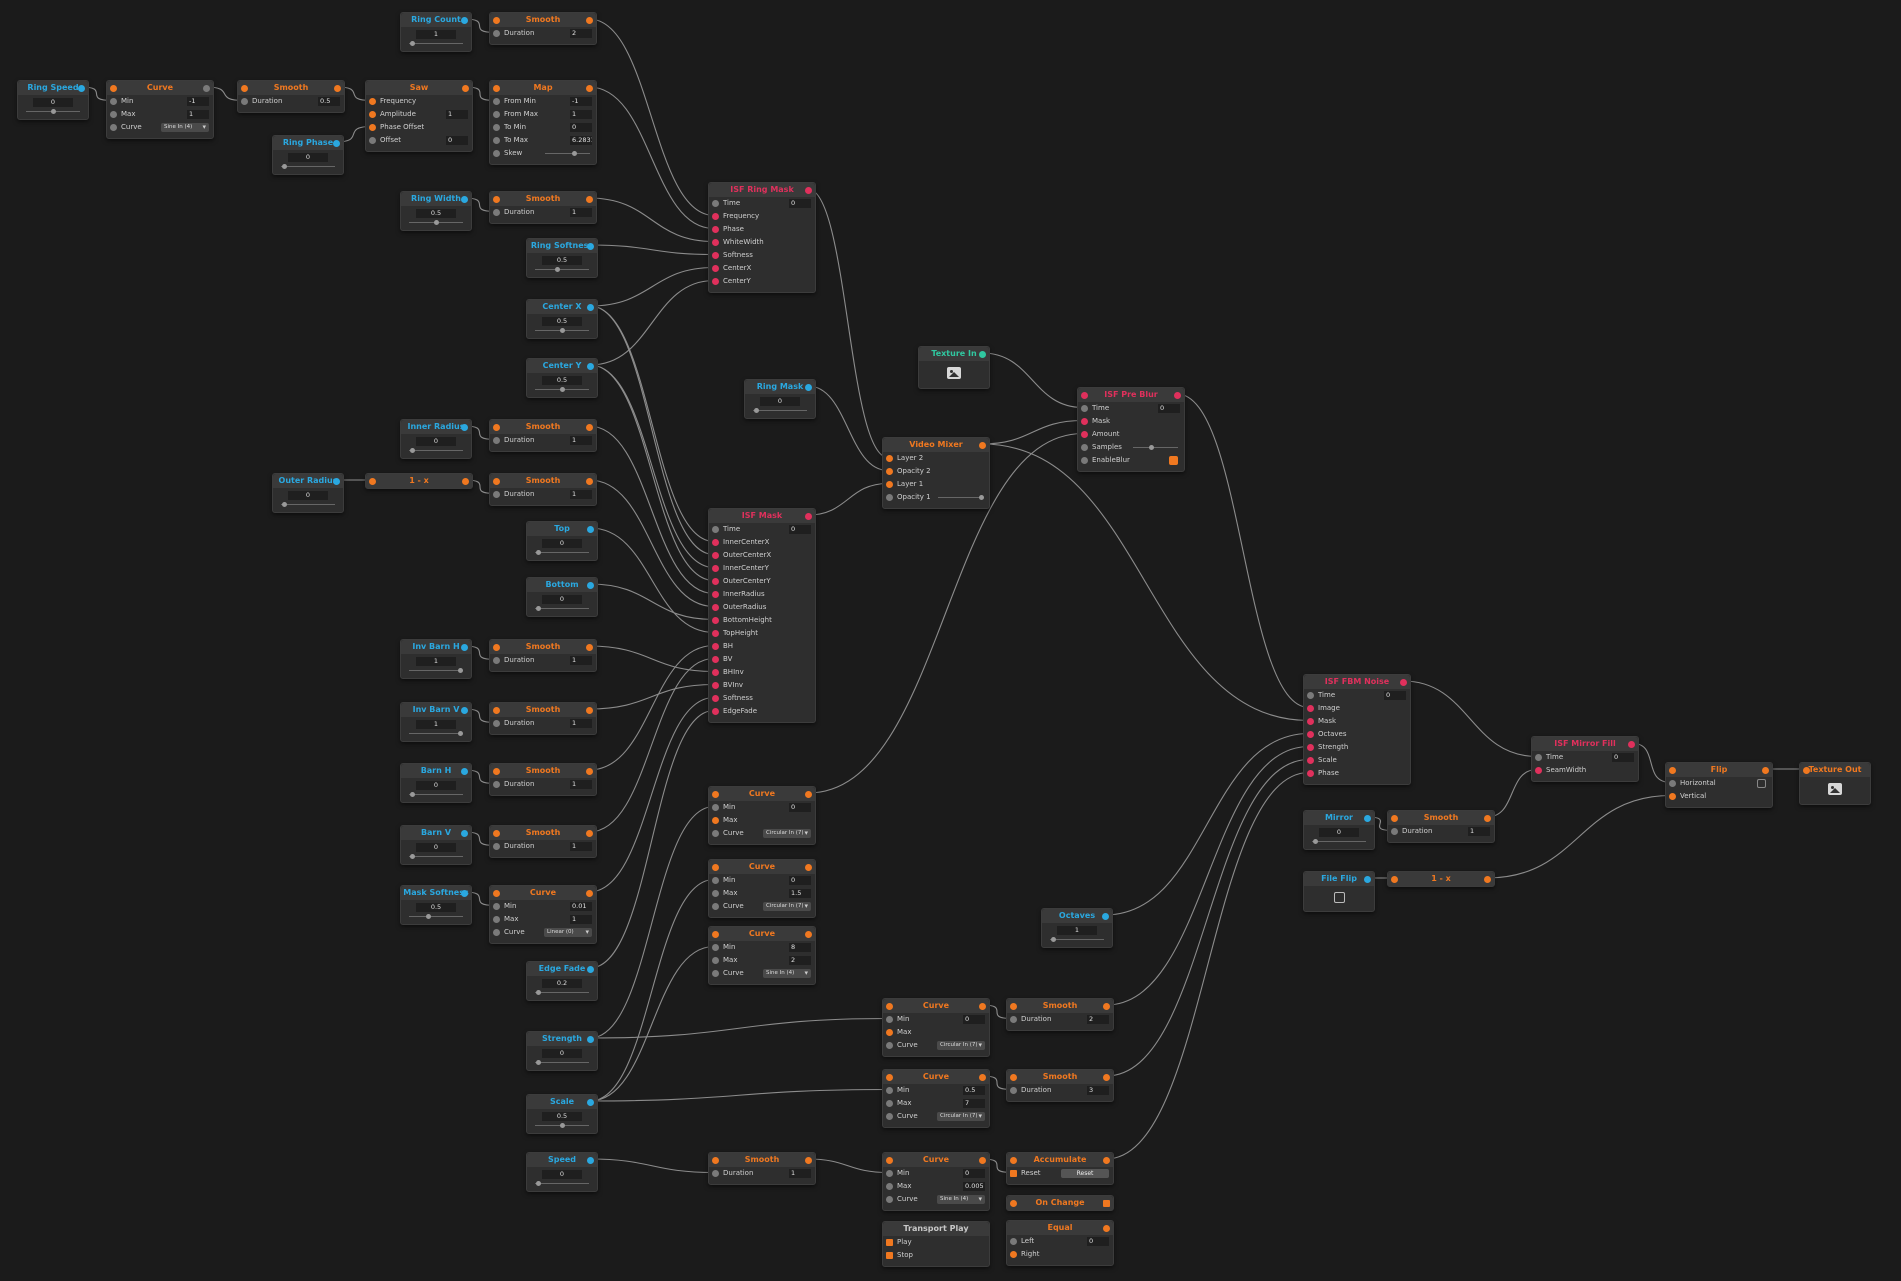 This screenshot has width=1901, height=1281. What do you see at coordinates (436, 833) in the screenshot?
I see `node-header: Barn V` at bounding box center [436, 833].